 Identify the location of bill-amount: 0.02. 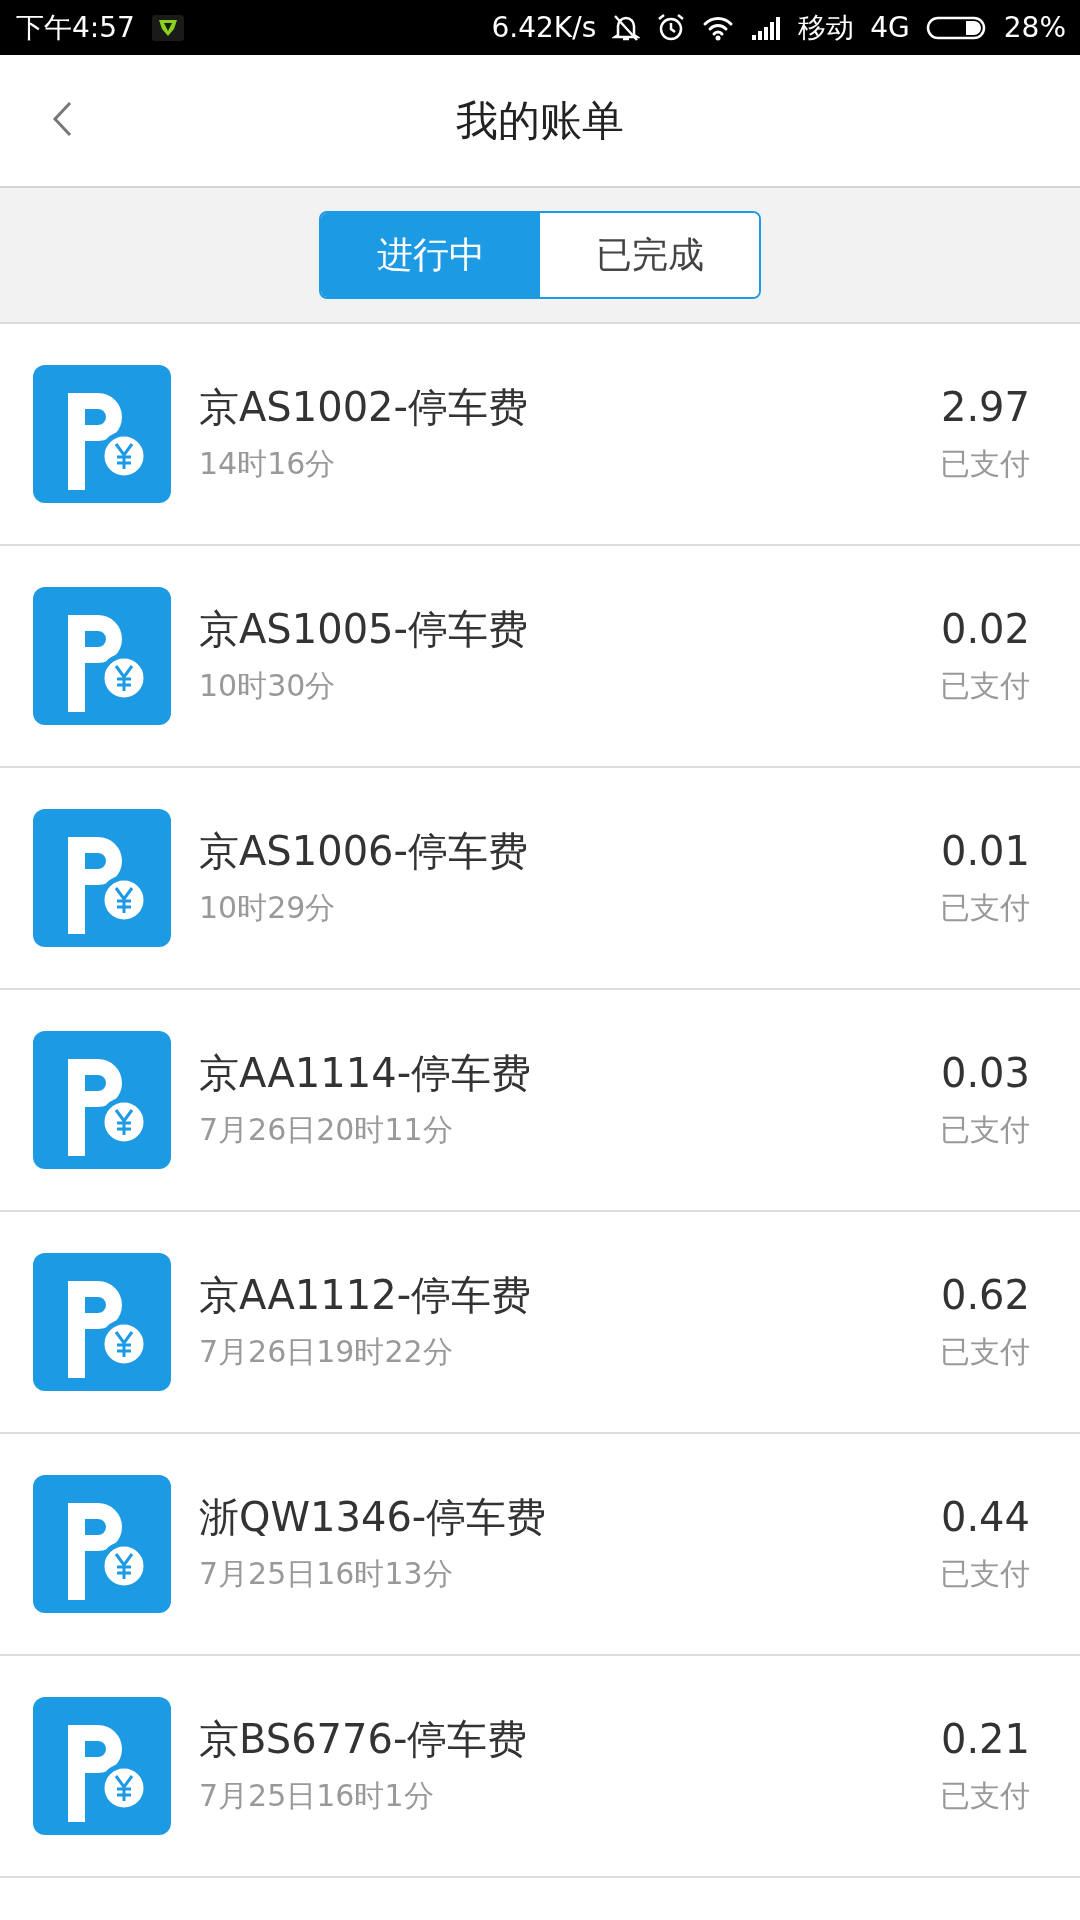
(985, 628).